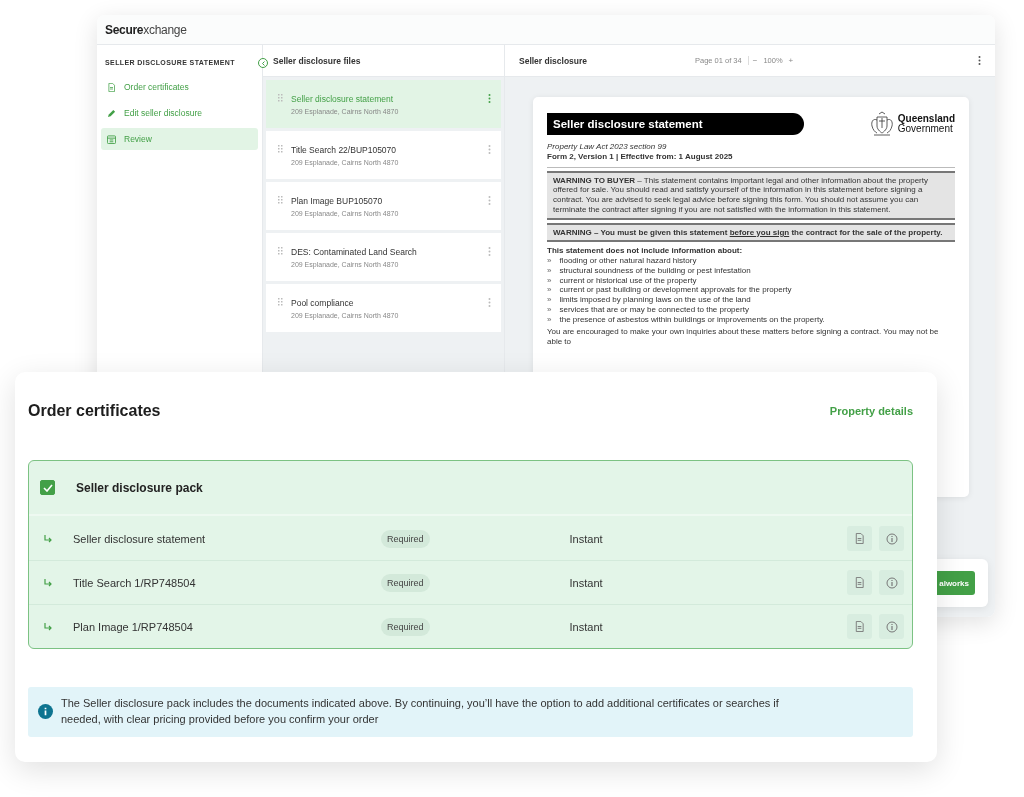 The height and width of the screenshot is (797, 1024). I want to click on pack-name: Seller disclosure pack, so click(139, 487).